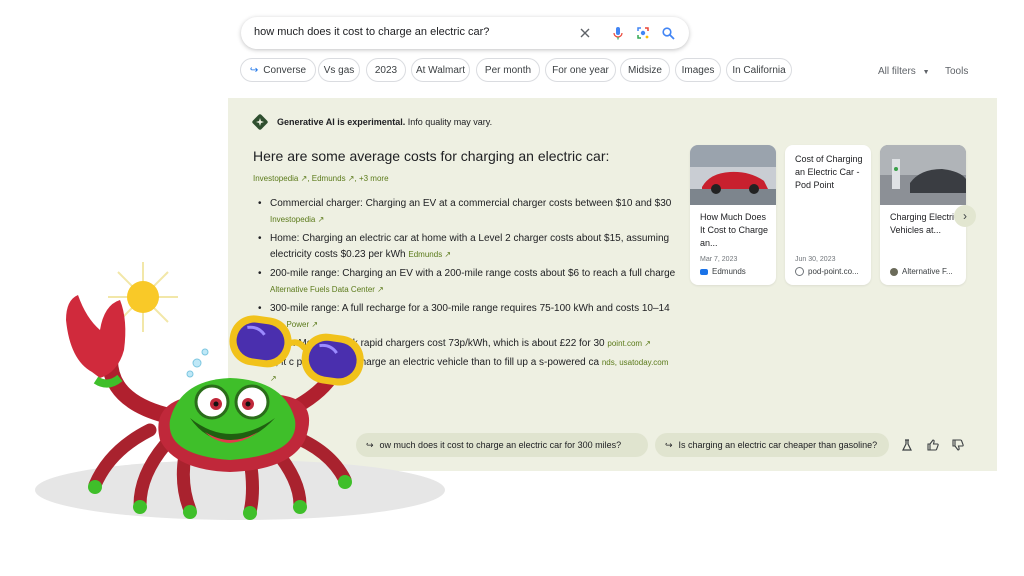 This screenshot has height=576, width=1024. What do you see at coordinates (668, 33) in the screenshot?
I see `search-icon` at bounding box center [668, 33].